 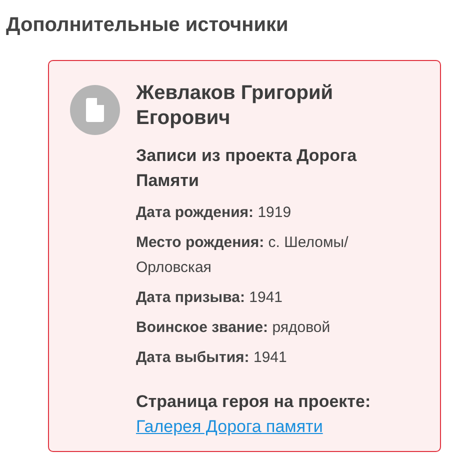 I want to click on record-field: Воинское звание: рядовой, so click(x=263, y=327).